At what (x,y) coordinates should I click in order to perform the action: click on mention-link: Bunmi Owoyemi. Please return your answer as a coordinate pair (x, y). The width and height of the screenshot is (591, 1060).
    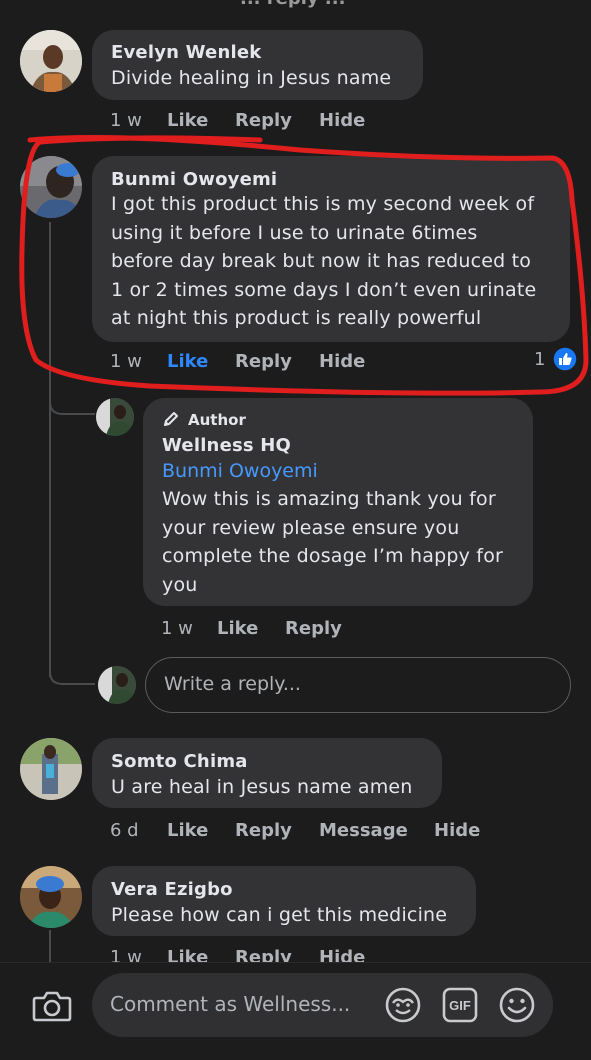
    Looking at the image, I should click on (240, 471).